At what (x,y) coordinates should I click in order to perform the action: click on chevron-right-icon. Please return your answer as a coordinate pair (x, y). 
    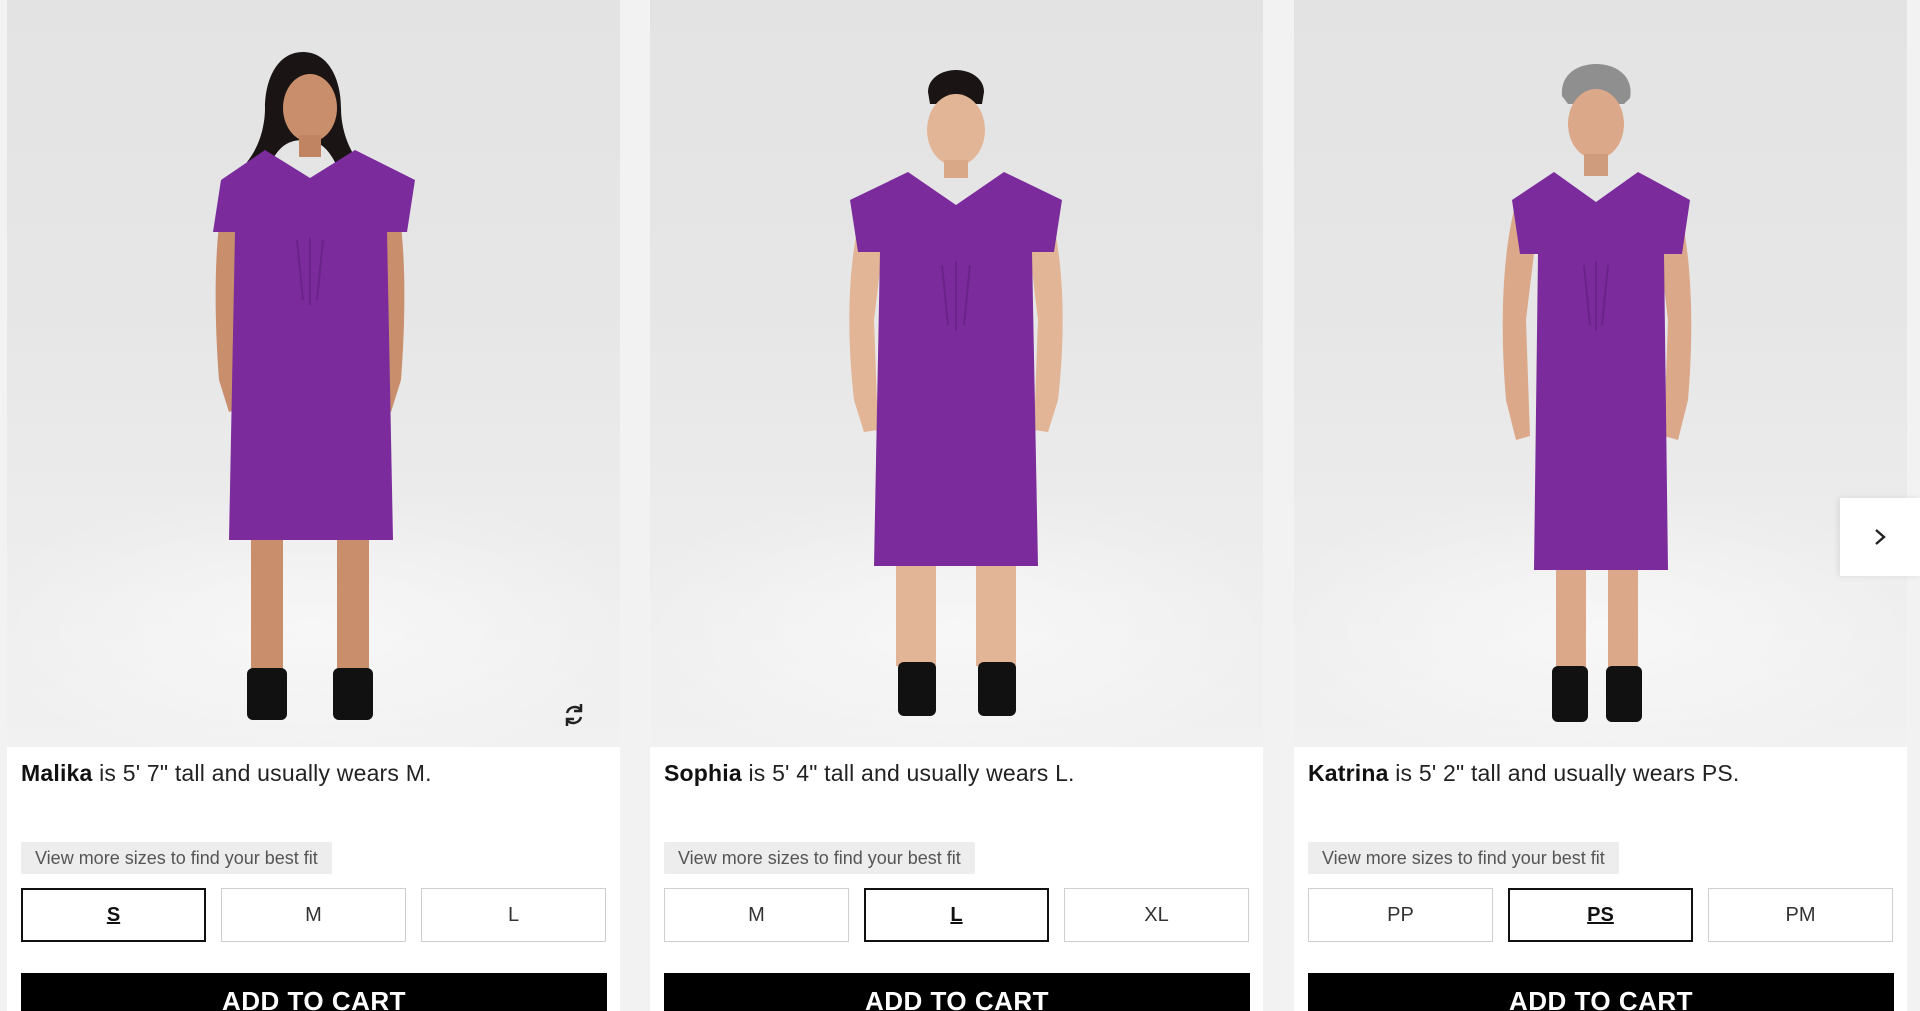
    Looking at the image, I should click on (1880, 537).